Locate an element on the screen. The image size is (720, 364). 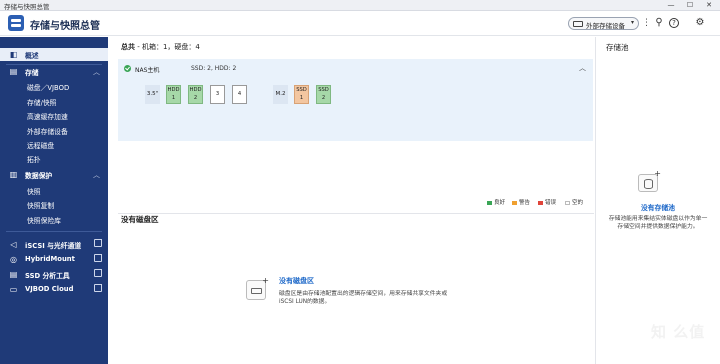
drive-bay: HDD 1 is located at coordinates (173, 94).